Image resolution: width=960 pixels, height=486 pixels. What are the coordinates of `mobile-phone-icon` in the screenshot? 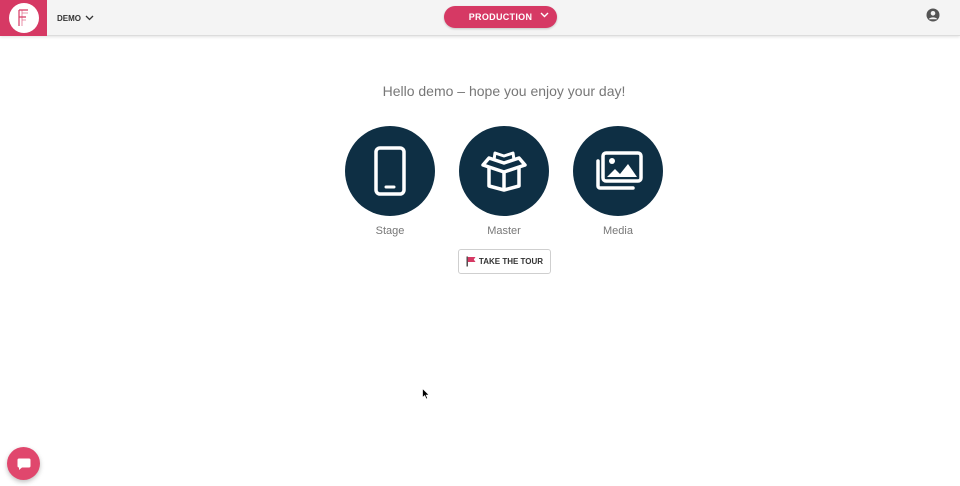 It's located at (390, 171).